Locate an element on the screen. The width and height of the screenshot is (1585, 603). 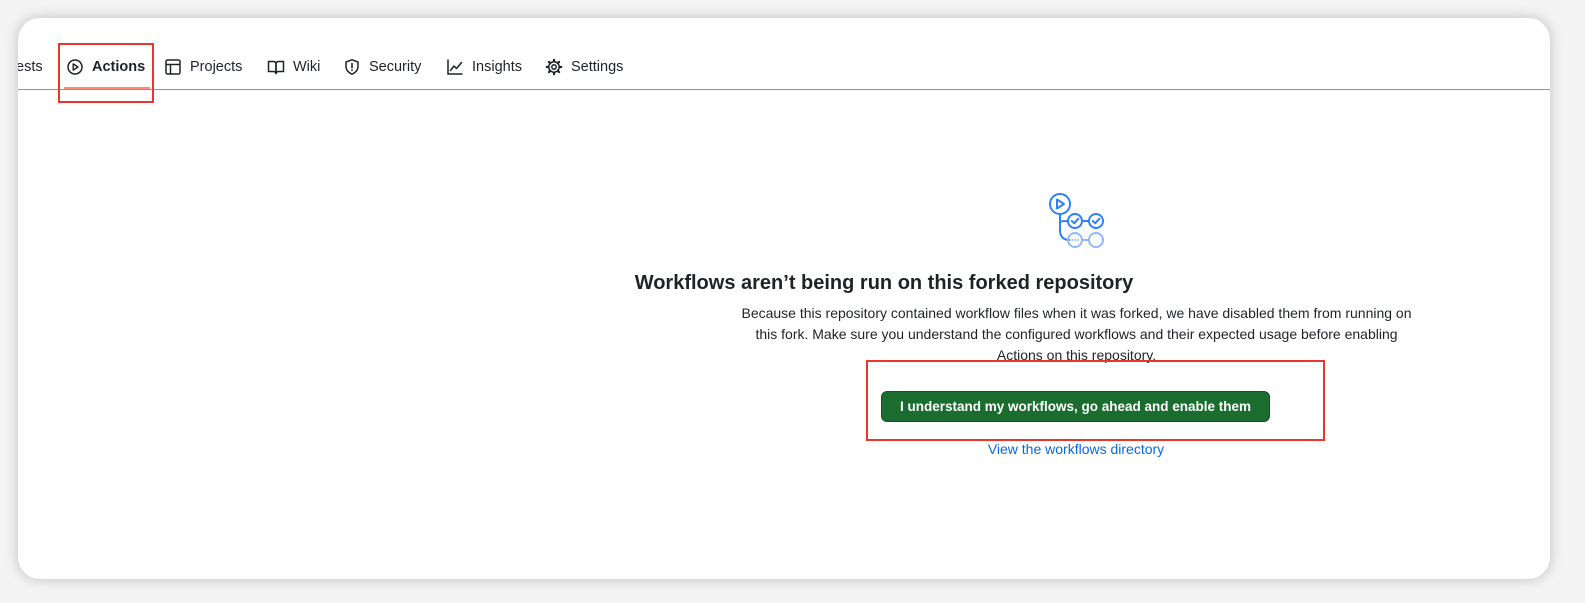
play-icon is located at coordinates (75, 67).